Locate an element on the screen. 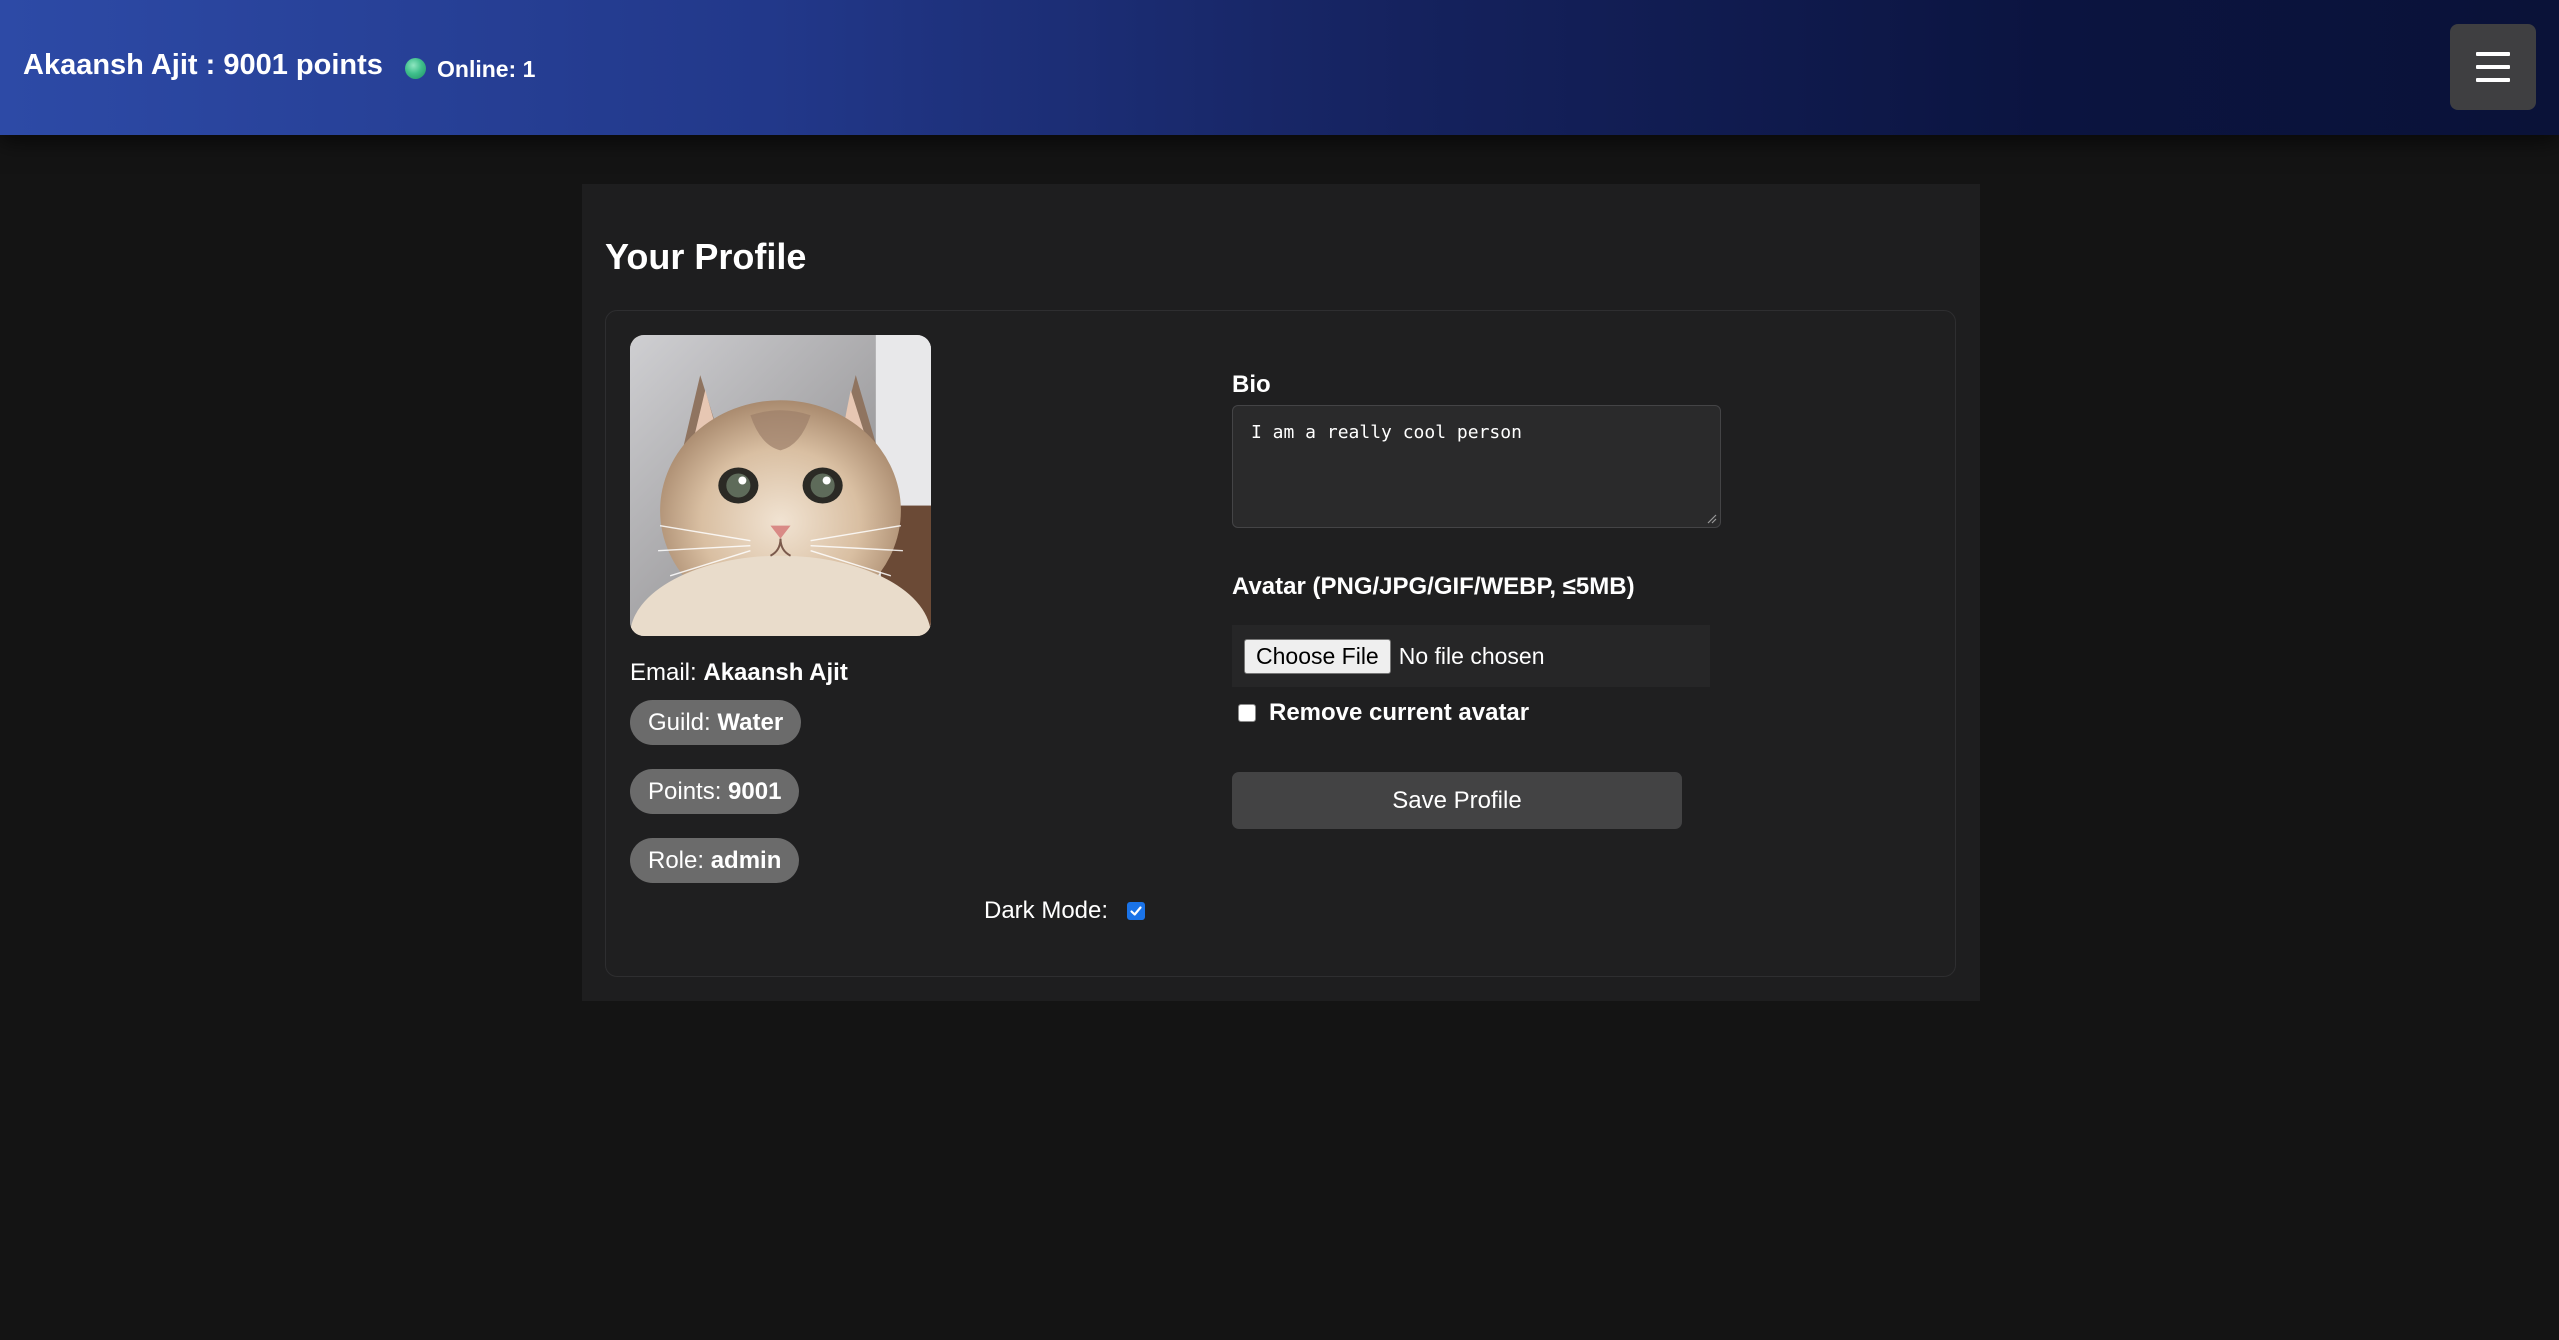 The width and height of the screenshot is (2559, 1340). bio-textarea: I am a really cool person is located at coordinates (1476, 466).